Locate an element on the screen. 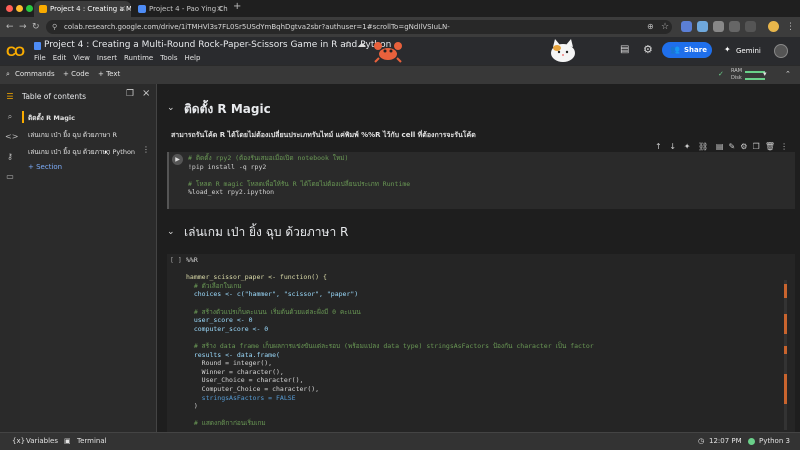  toc-item-play-r: เล่นเกม เป่า ยิ้ง ฉุบ ด้วยภาษา R is located at coordinates (72, 135).